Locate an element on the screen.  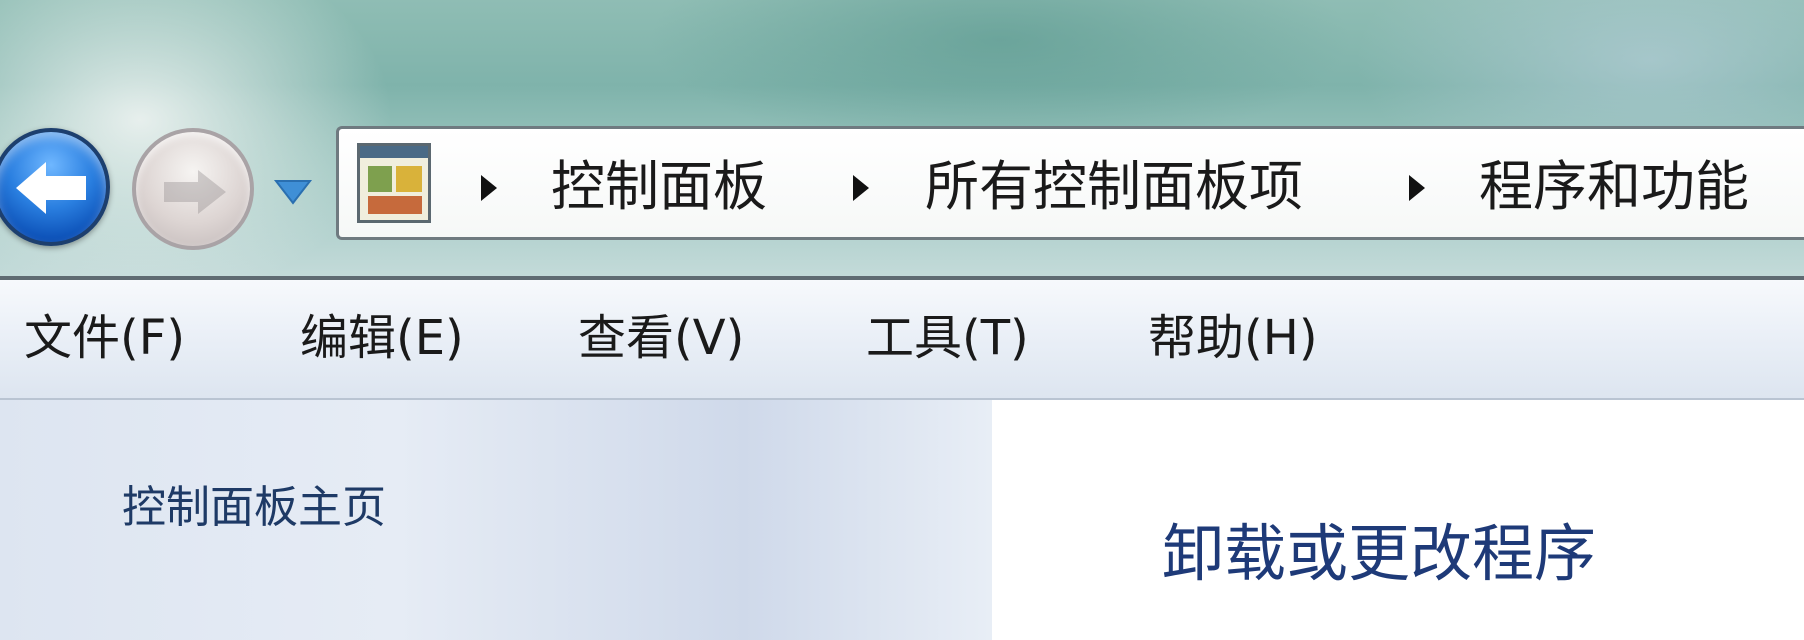
chevron-down-icon is located at coordinates (293, 192).